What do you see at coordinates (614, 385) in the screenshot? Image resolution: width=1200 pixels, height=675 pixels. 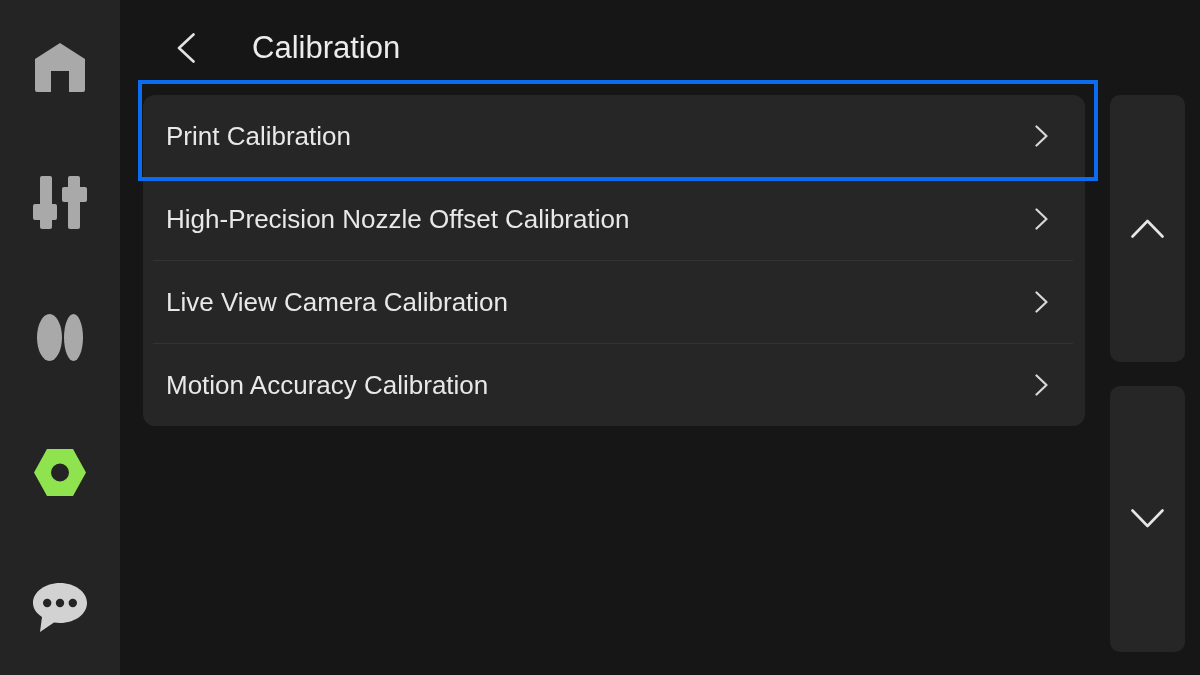 I see `menu-item: Motion Accuracy Calibration` at bounding box center [614, 385].